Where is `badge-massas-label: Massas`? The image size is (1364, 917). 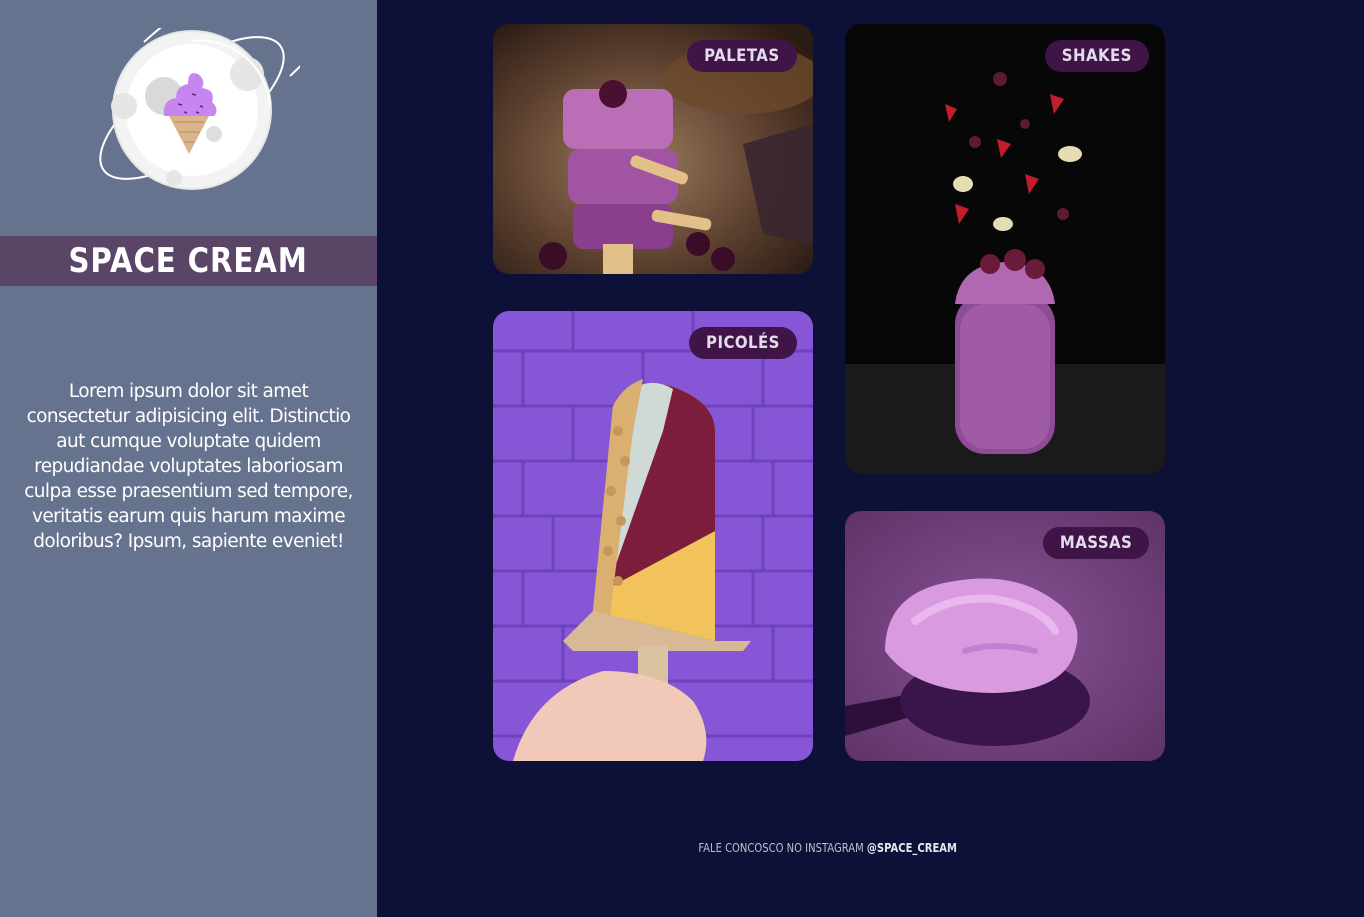 badge-massas-label: Massas is located at coordinates (1096, 543).